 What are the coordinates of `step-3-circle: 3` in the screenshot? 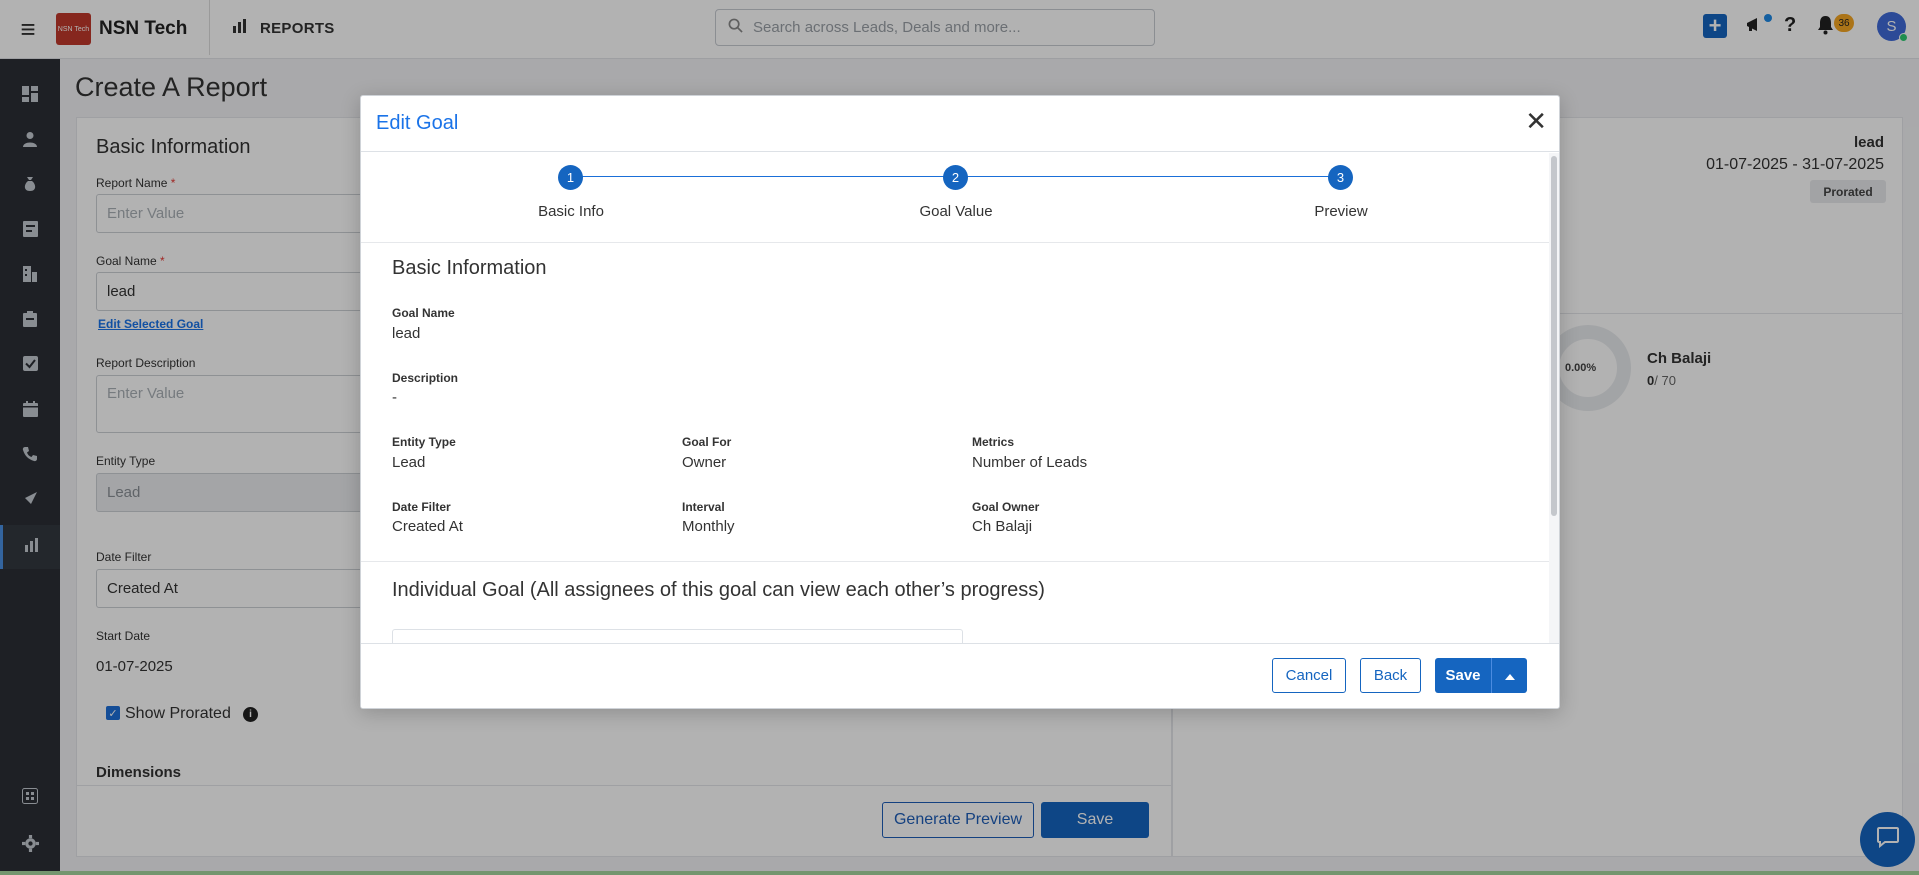 It's located at (1340, 177).